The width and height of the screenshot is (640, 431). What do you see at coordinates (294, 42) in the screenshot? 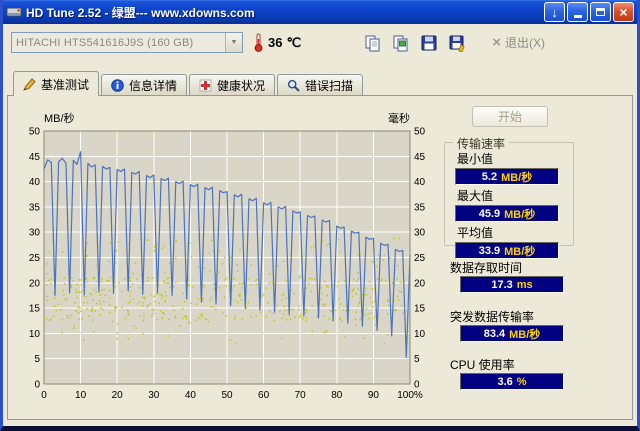
I see `temperature-unit: ℃` at bounding box center [294, 42].